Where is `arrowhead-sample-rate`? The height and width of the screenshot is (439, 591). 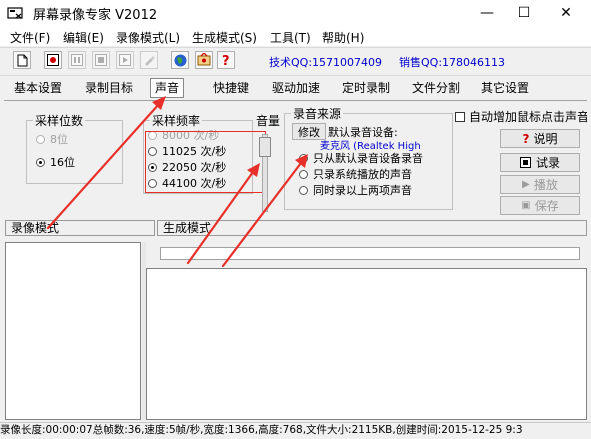
arrowhead-sample-rate is located at coordinates (253, 170).